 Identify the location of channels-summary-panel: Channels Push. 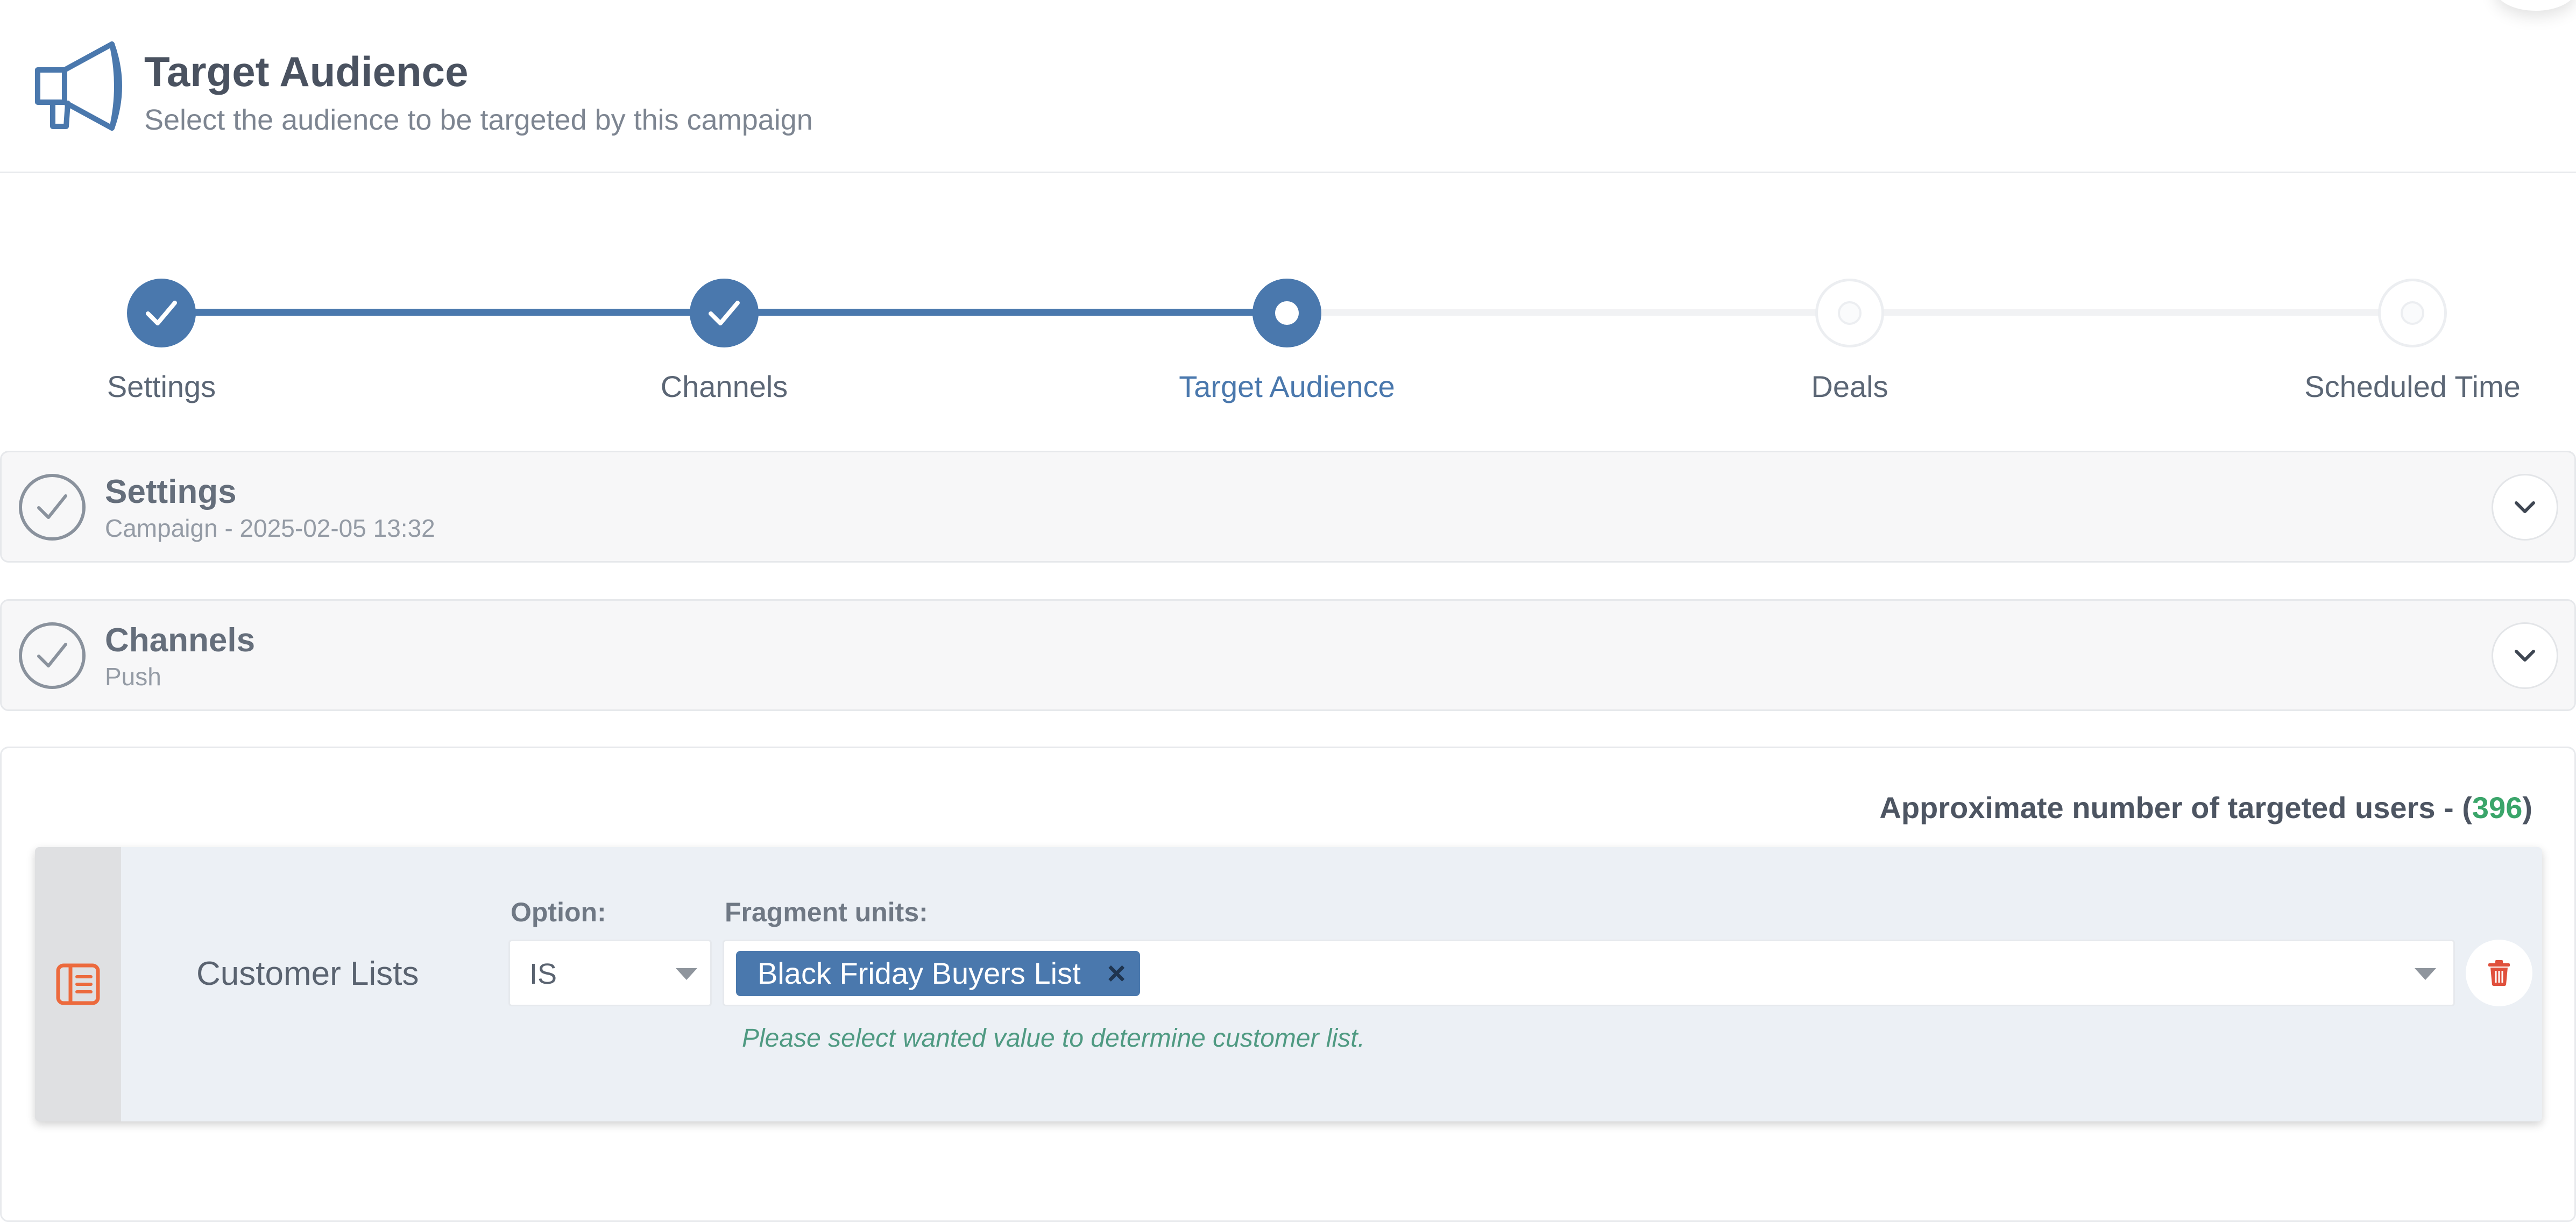
(1288, 655).